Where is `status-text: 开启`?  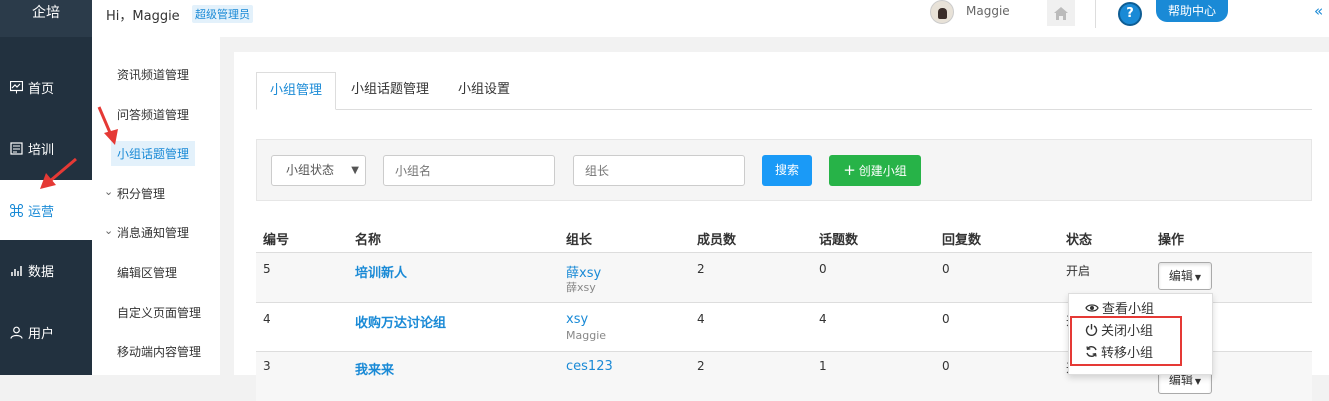 status-text: 开启 is located at coordinates (1078, 271).